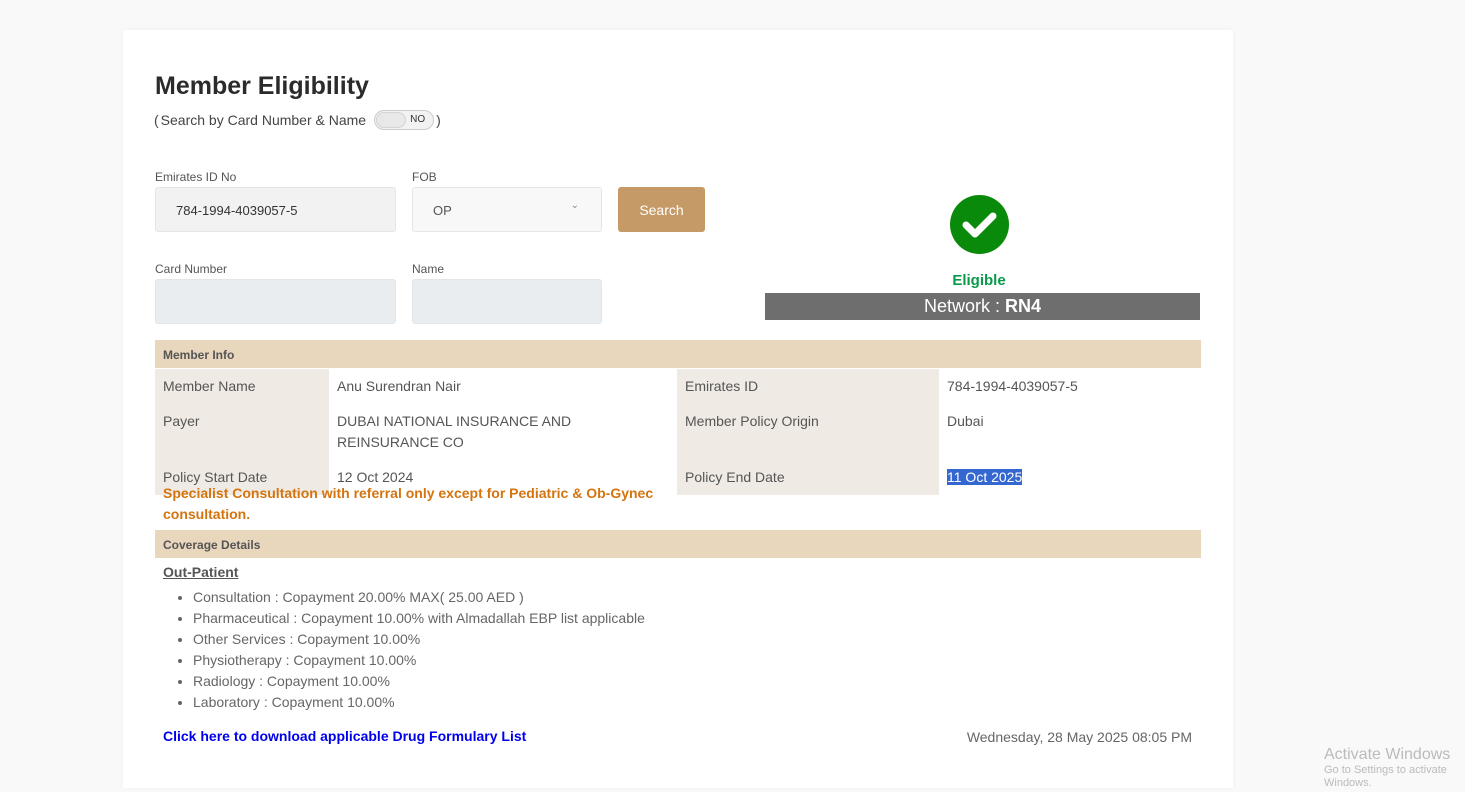 The height and width of the screenshot is (792, 1465). Describe the element at coordinates (196, 177) in the screenshot. I see `emirates-id-label: Emirates ID No` at that location.